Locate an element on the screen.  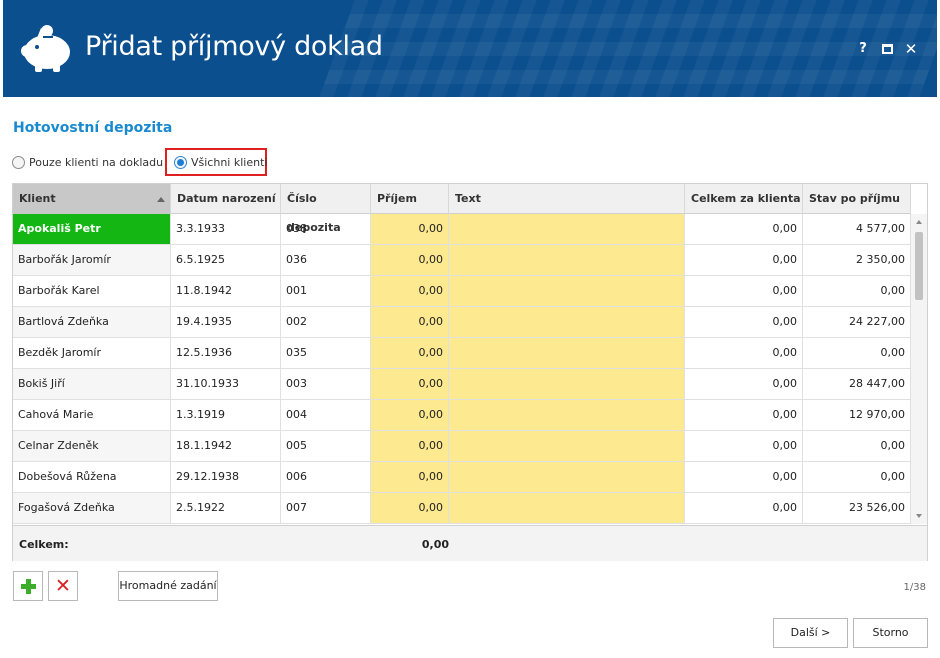
cell-dob: 18.1.1942 is located at coordinates (226, 446).